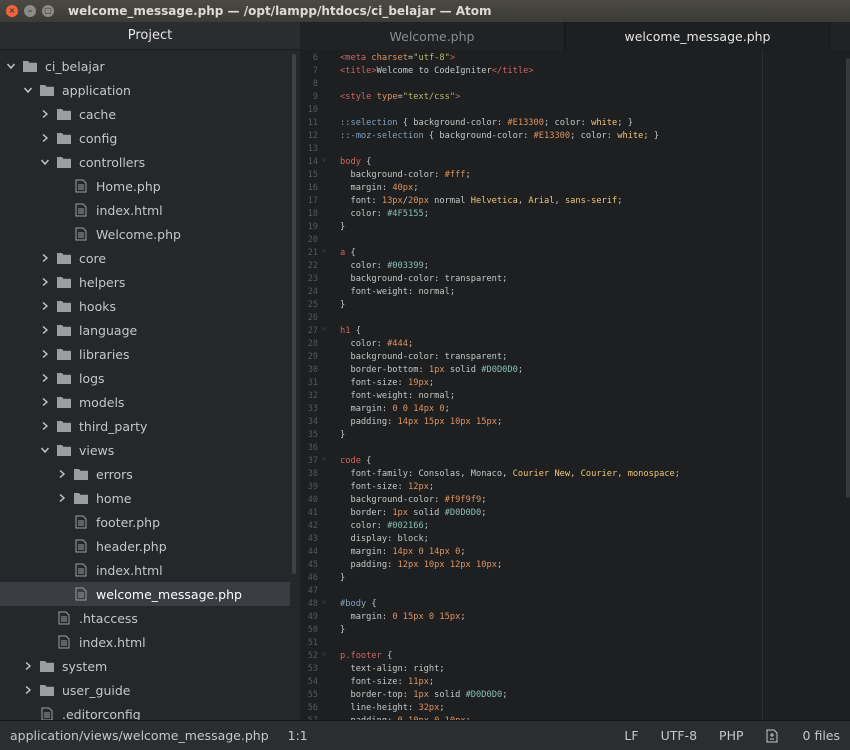 This screenshot has height=750, width=850. Describe the element at coordinates (413, 513) in the screenshot. I see `code-line: border: 1px solid #D0D0D0;` at that location.